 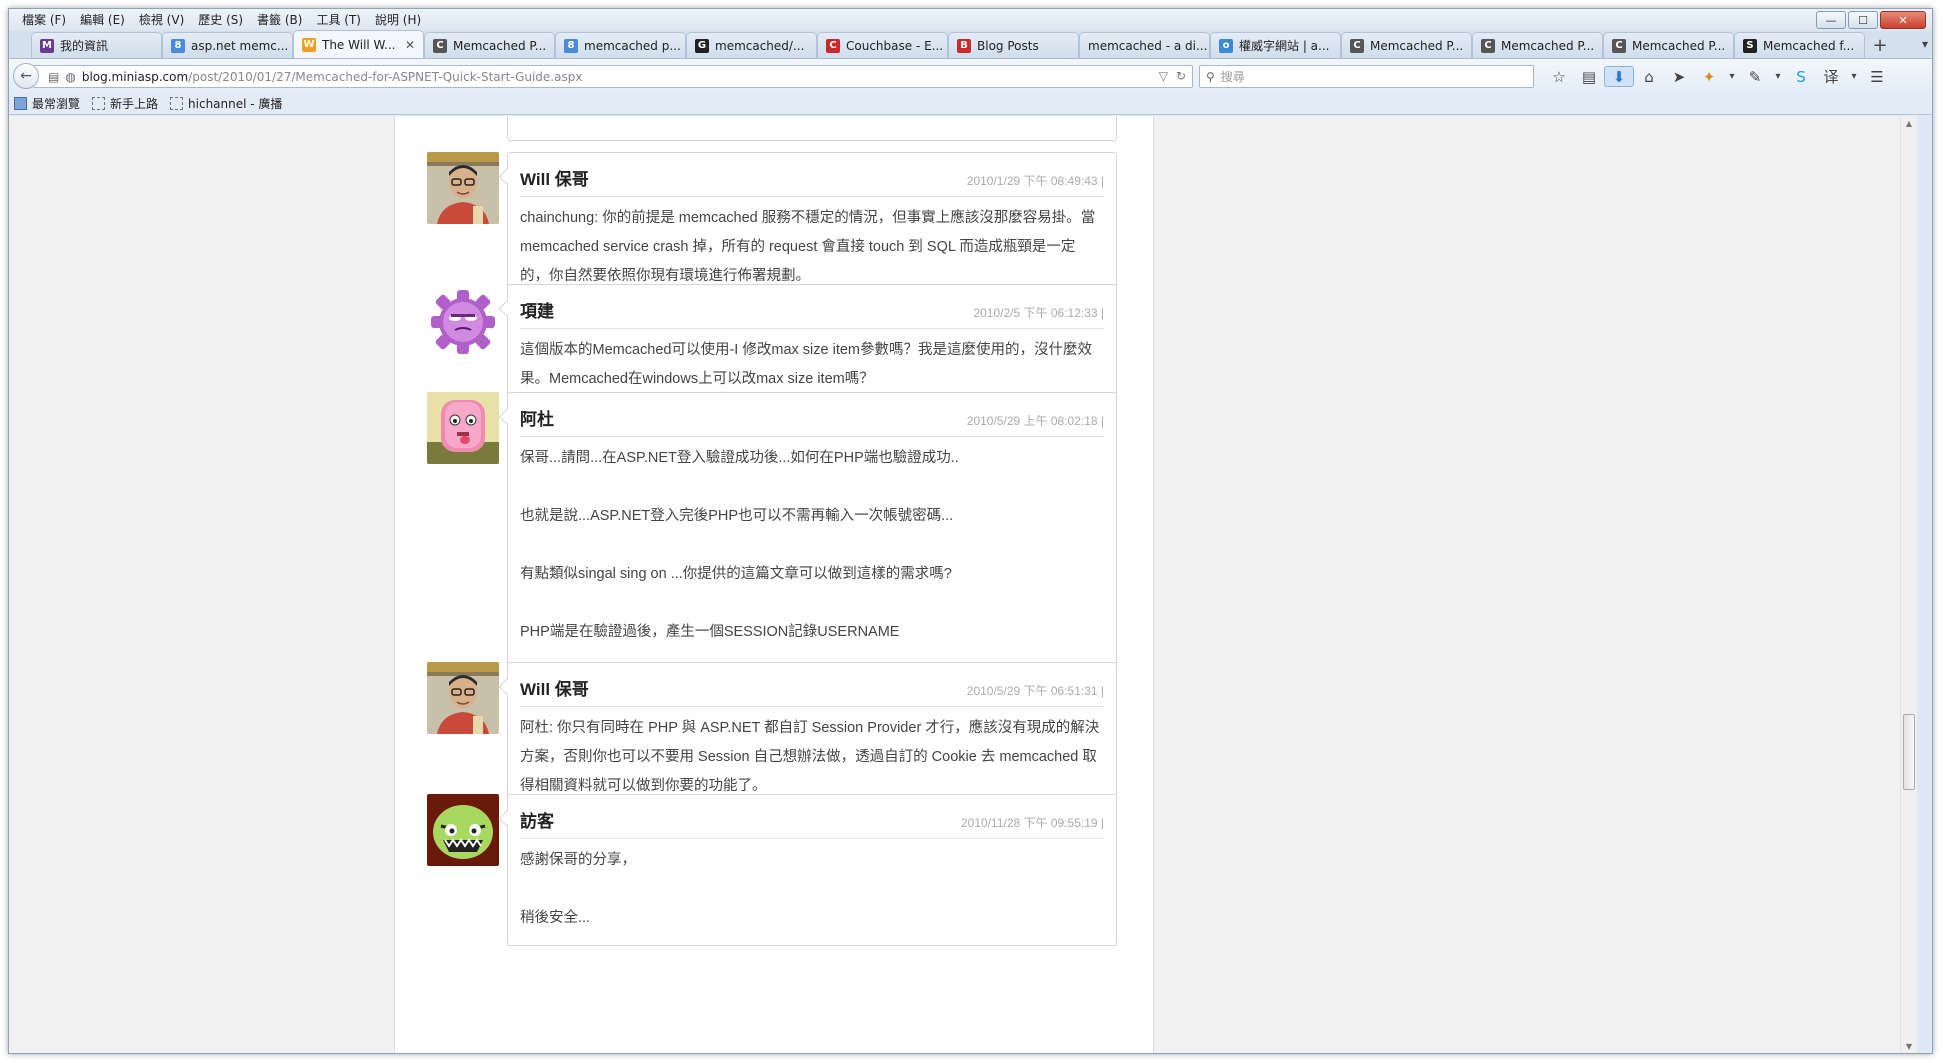 I want to click on bookmark-label: hichannel - 廣播, so click(x=235, y=104).